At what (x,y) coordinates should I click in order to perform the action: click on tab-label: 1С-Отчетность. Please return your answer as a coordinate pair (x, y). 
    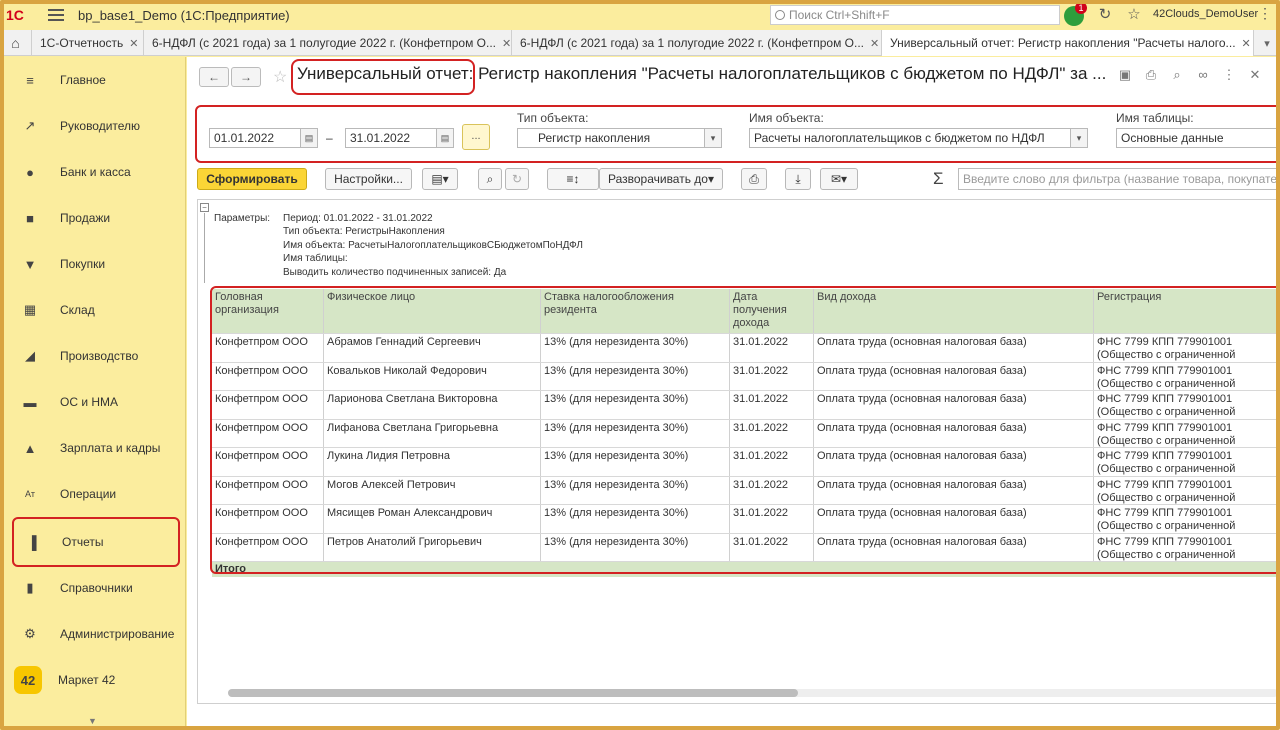
    Looking at the image, I should click on (82, 43).